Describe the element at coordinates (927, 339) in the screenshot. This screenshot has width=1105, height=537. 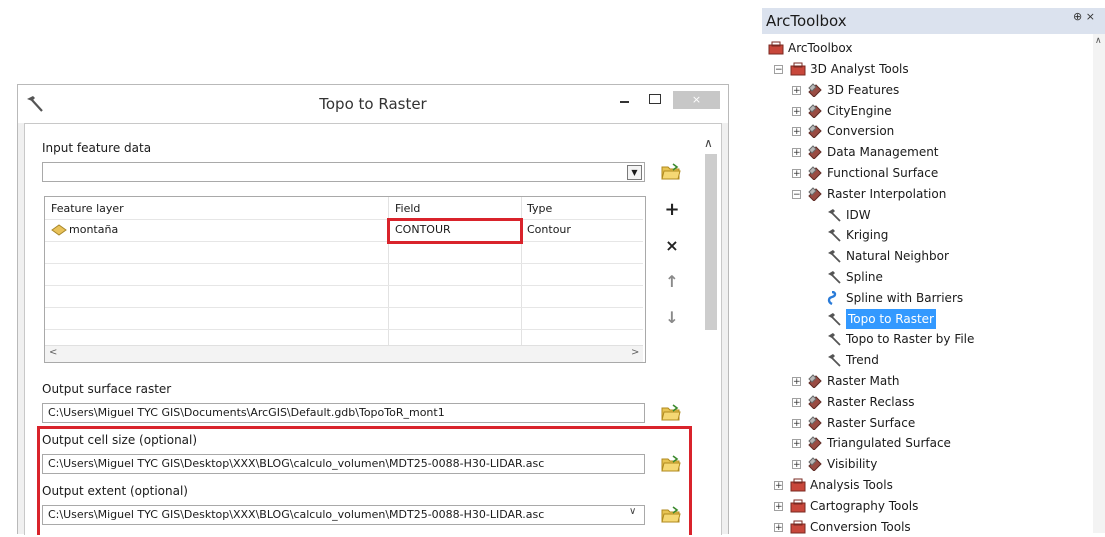
I see `tree-item: Topo to Raster by File` at that location.